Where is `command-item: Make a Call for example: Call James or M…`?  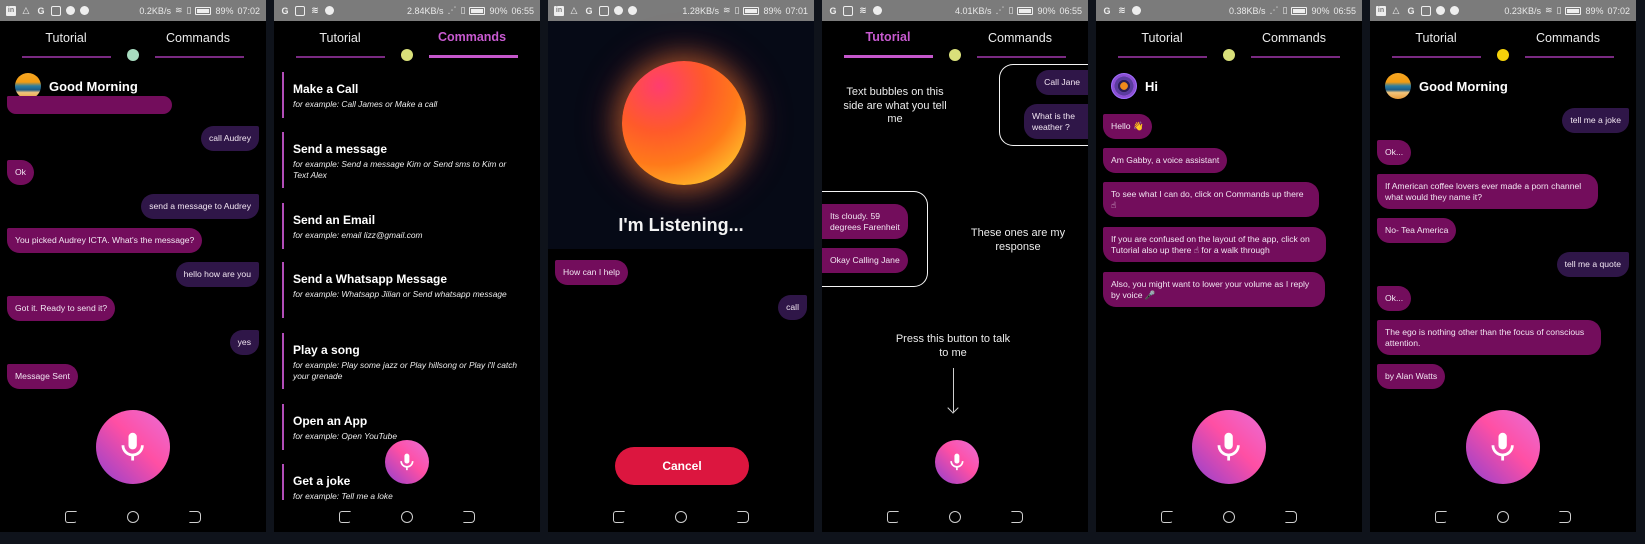 command-item: Make a Call for example: Call James or M… is located at coordinates (402, 95).